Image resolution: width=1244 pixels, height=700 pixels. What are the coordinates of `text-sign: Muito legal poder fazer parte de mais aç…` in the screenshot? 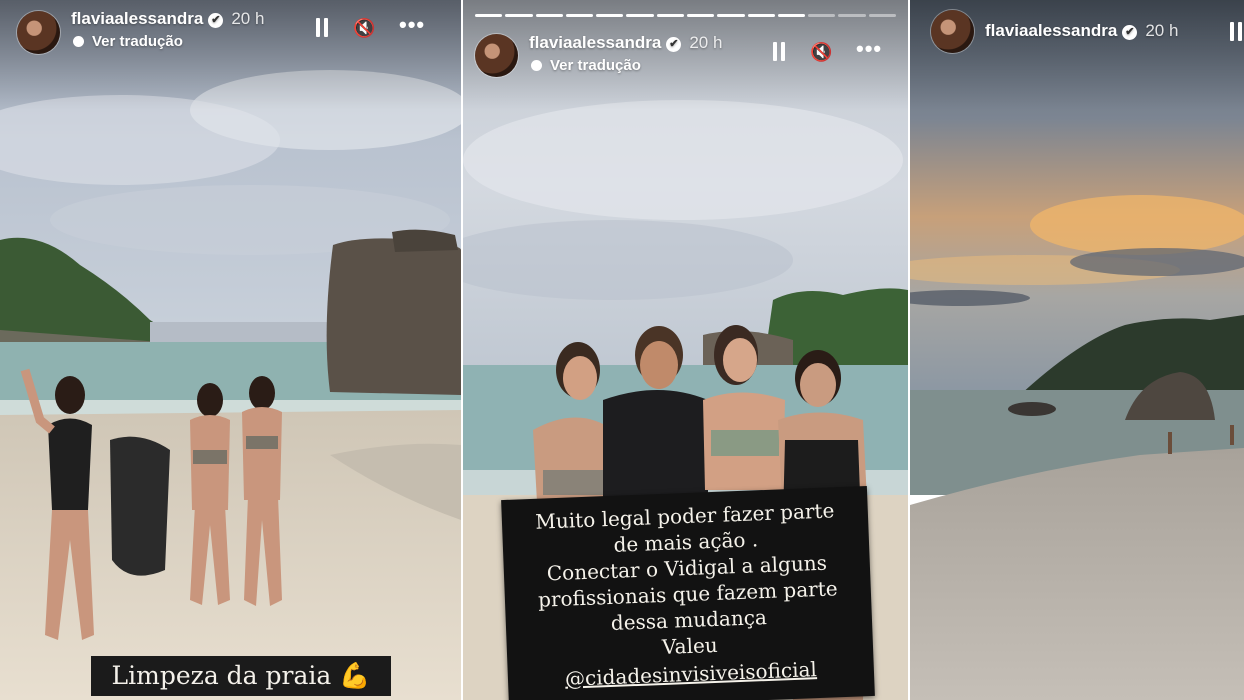 It's located at (688, 593).